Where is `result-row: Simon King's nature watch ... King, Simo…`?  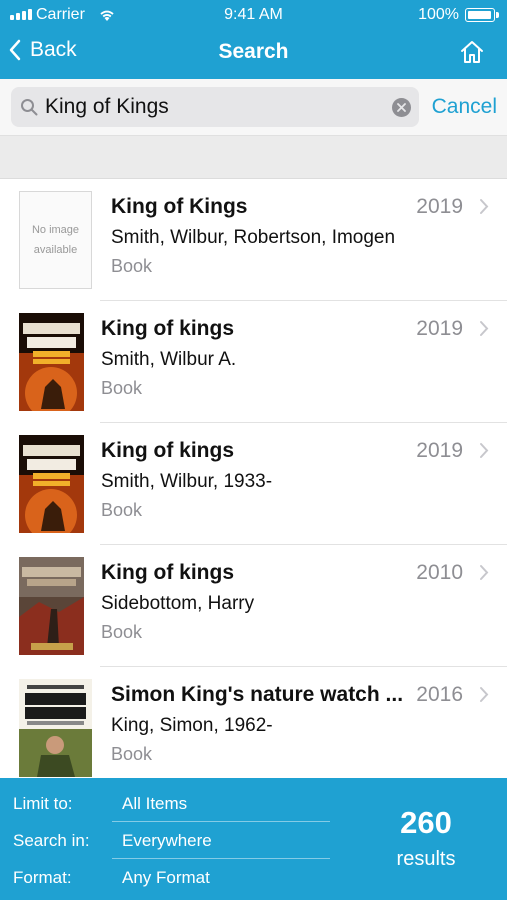 result-row: Simon King's nature watch ... King, Simo… is located at coordinates (253, 722).